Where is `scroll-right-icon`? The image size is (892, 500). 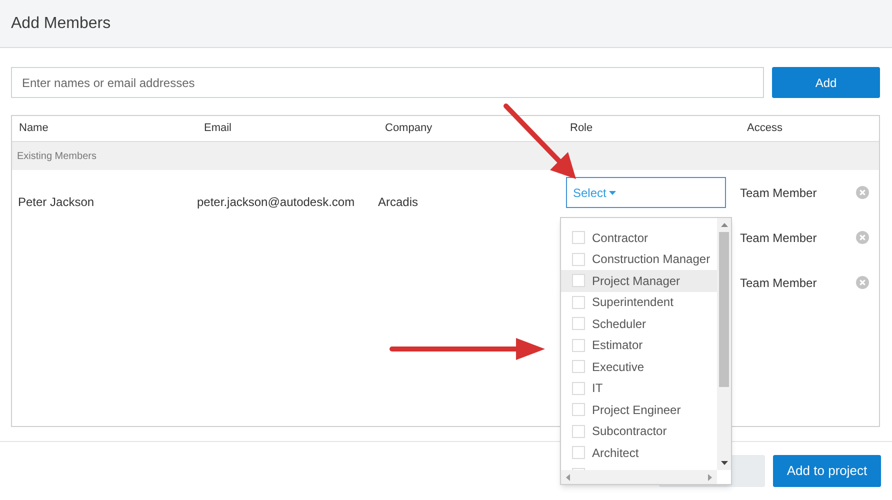
scroll-right-icon is located at coordinates (710, 477).